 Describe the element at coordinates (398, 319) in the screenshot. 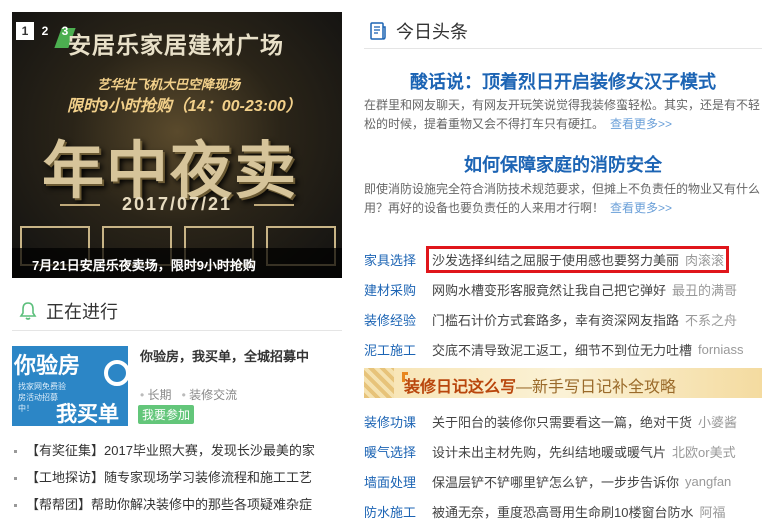

I see `category-link: 装修经验` at that location.